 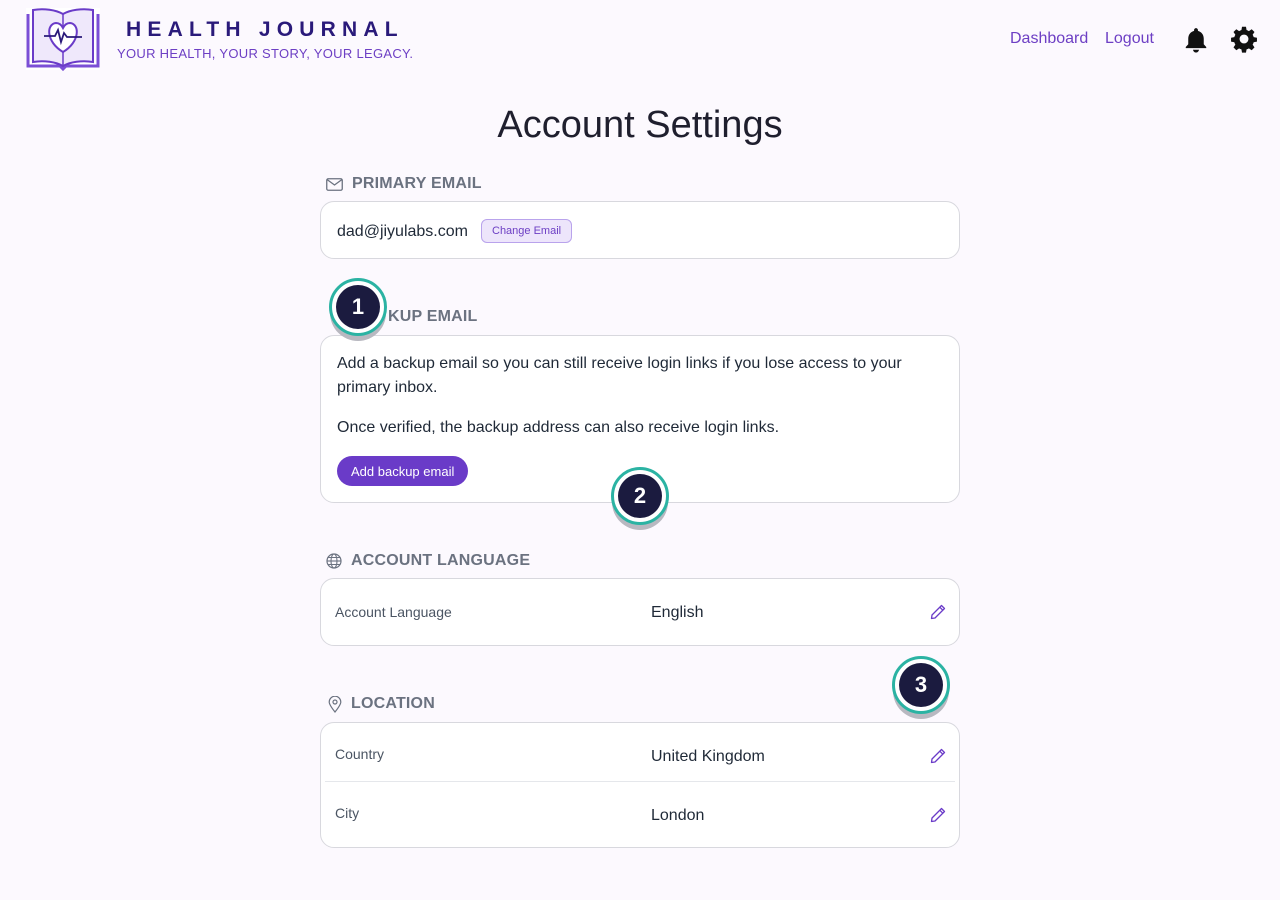 I want to click on primary-email-section-label: PRIMARY EMAIL, so click(x=404, y=184).